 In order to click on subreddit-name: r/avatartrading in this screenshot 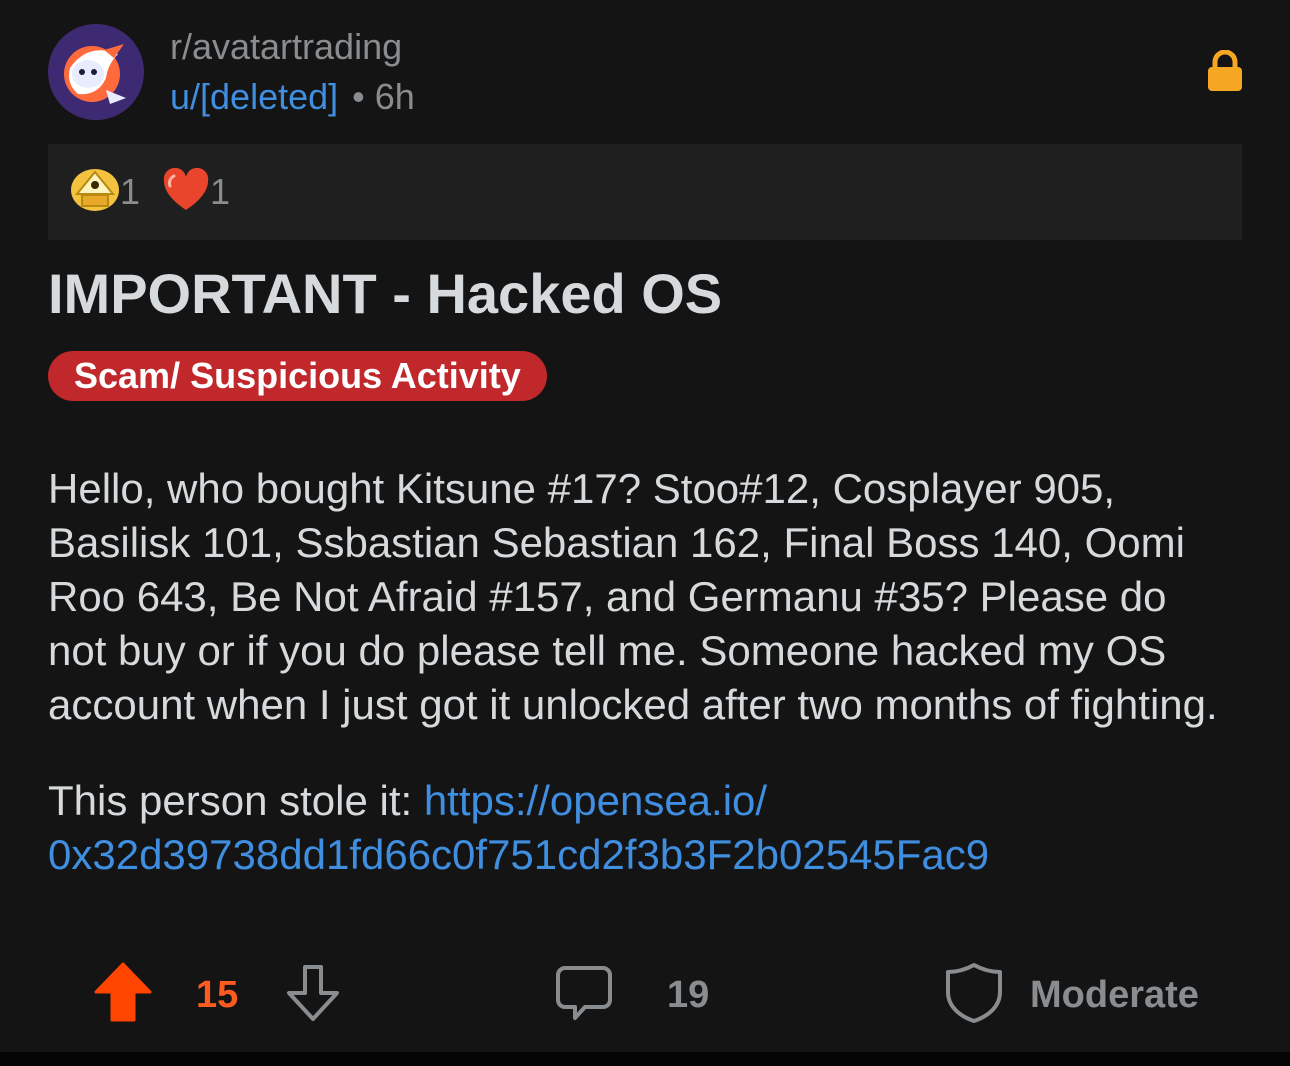, I will do `click(286, 47)`.